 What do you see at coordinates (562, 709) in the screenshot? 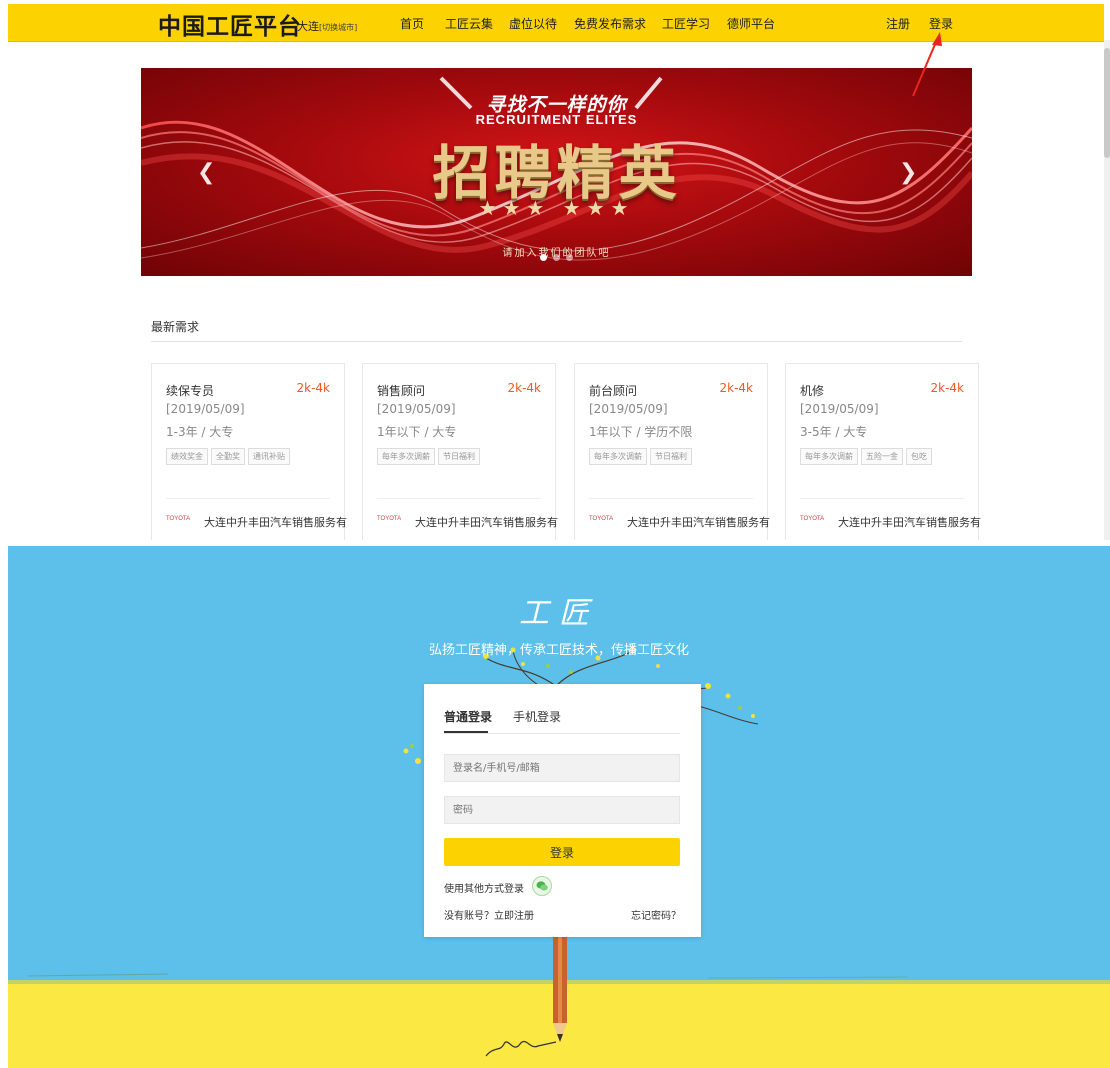
I see `login-tabs: 普通登录 手机登录` at bounding box center [562, 709].